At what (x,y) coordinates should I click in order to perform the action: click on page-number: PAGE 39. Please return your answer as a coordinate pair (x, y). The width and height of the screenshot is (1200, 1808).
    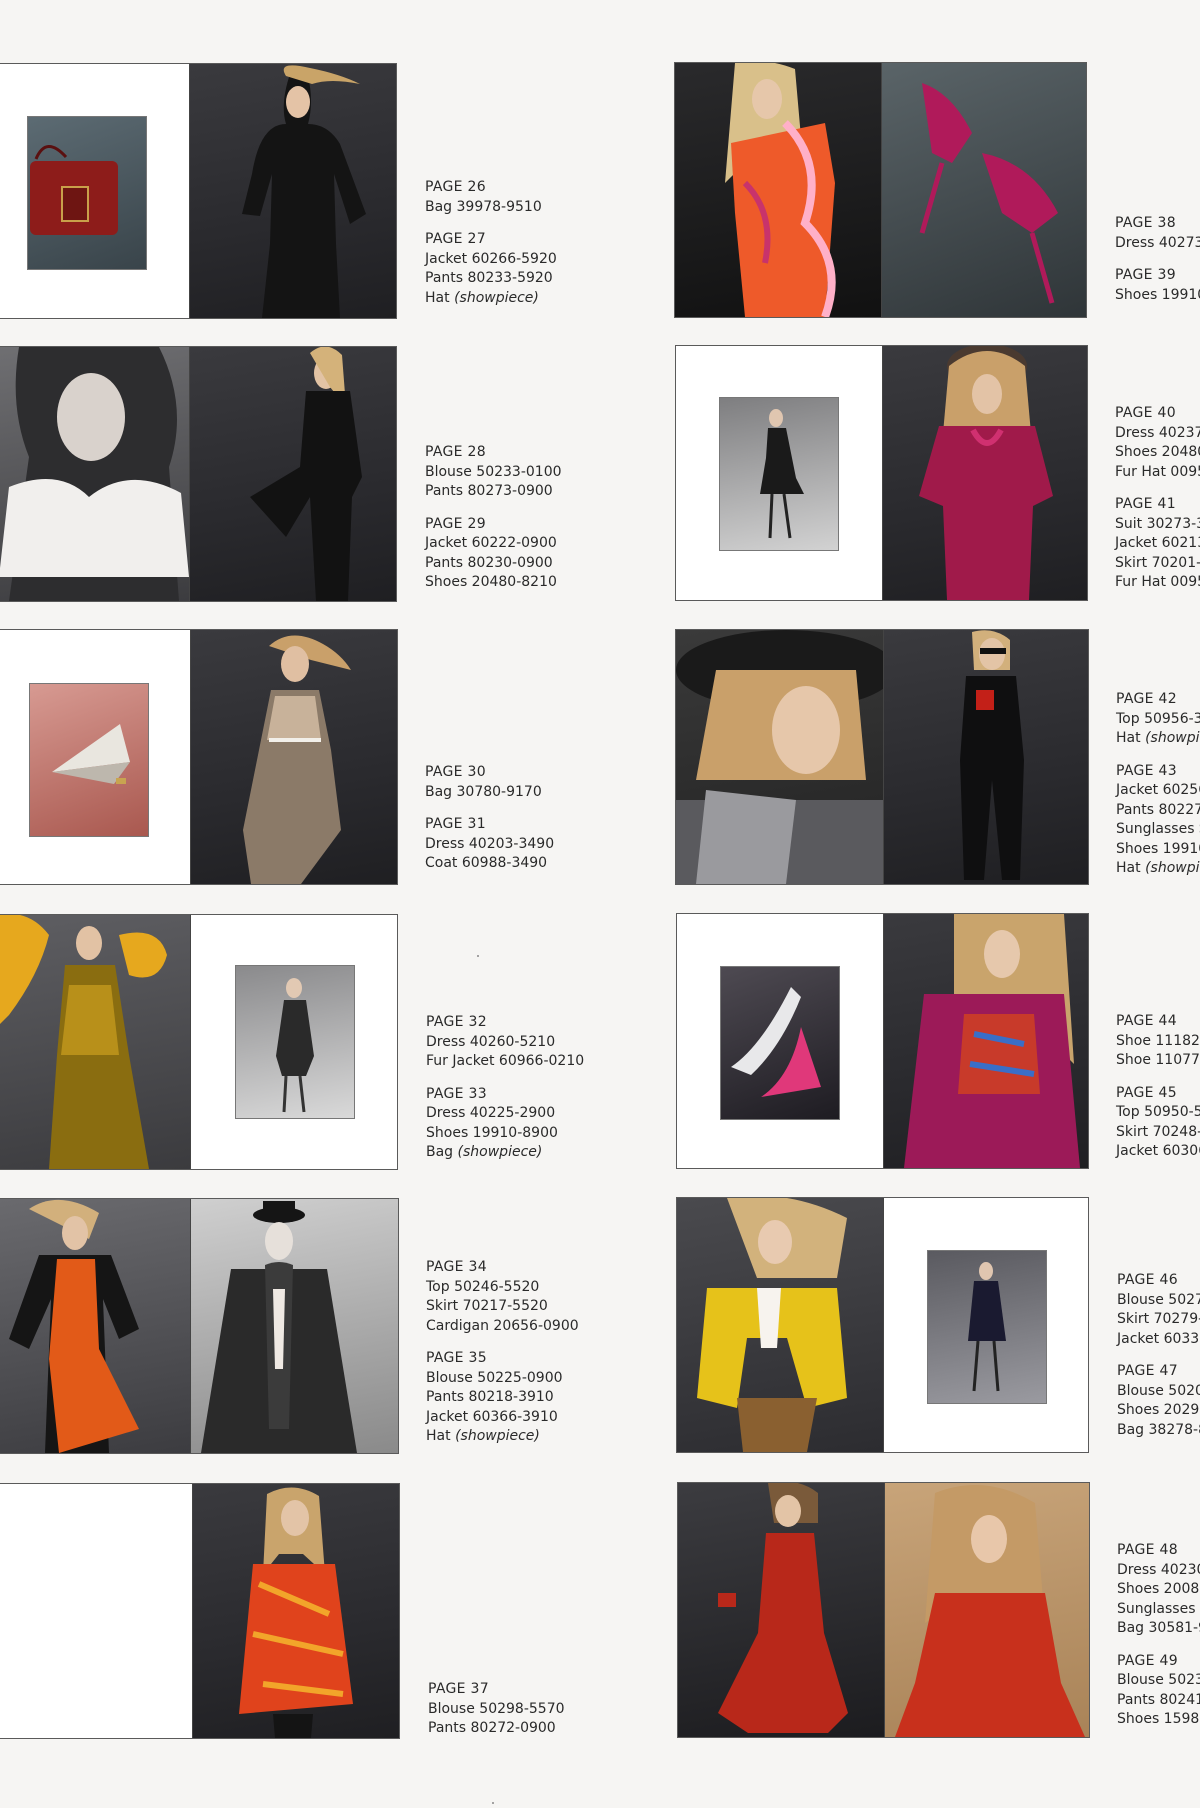
    Looking at the image, I should click on (1145, 275).